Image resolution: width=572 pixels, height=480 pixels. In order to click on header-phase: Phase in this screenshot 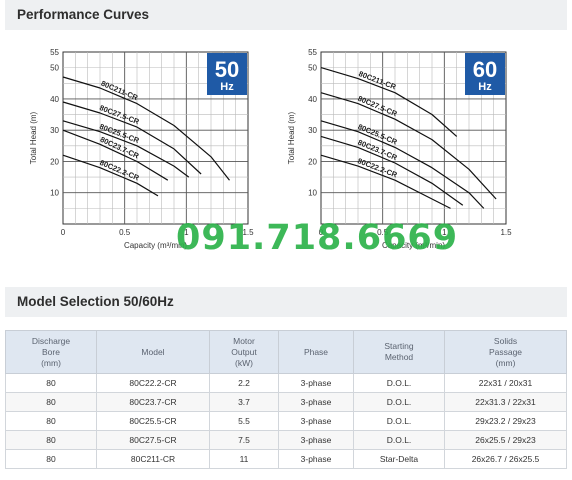, I will do `click(316, 352)`.